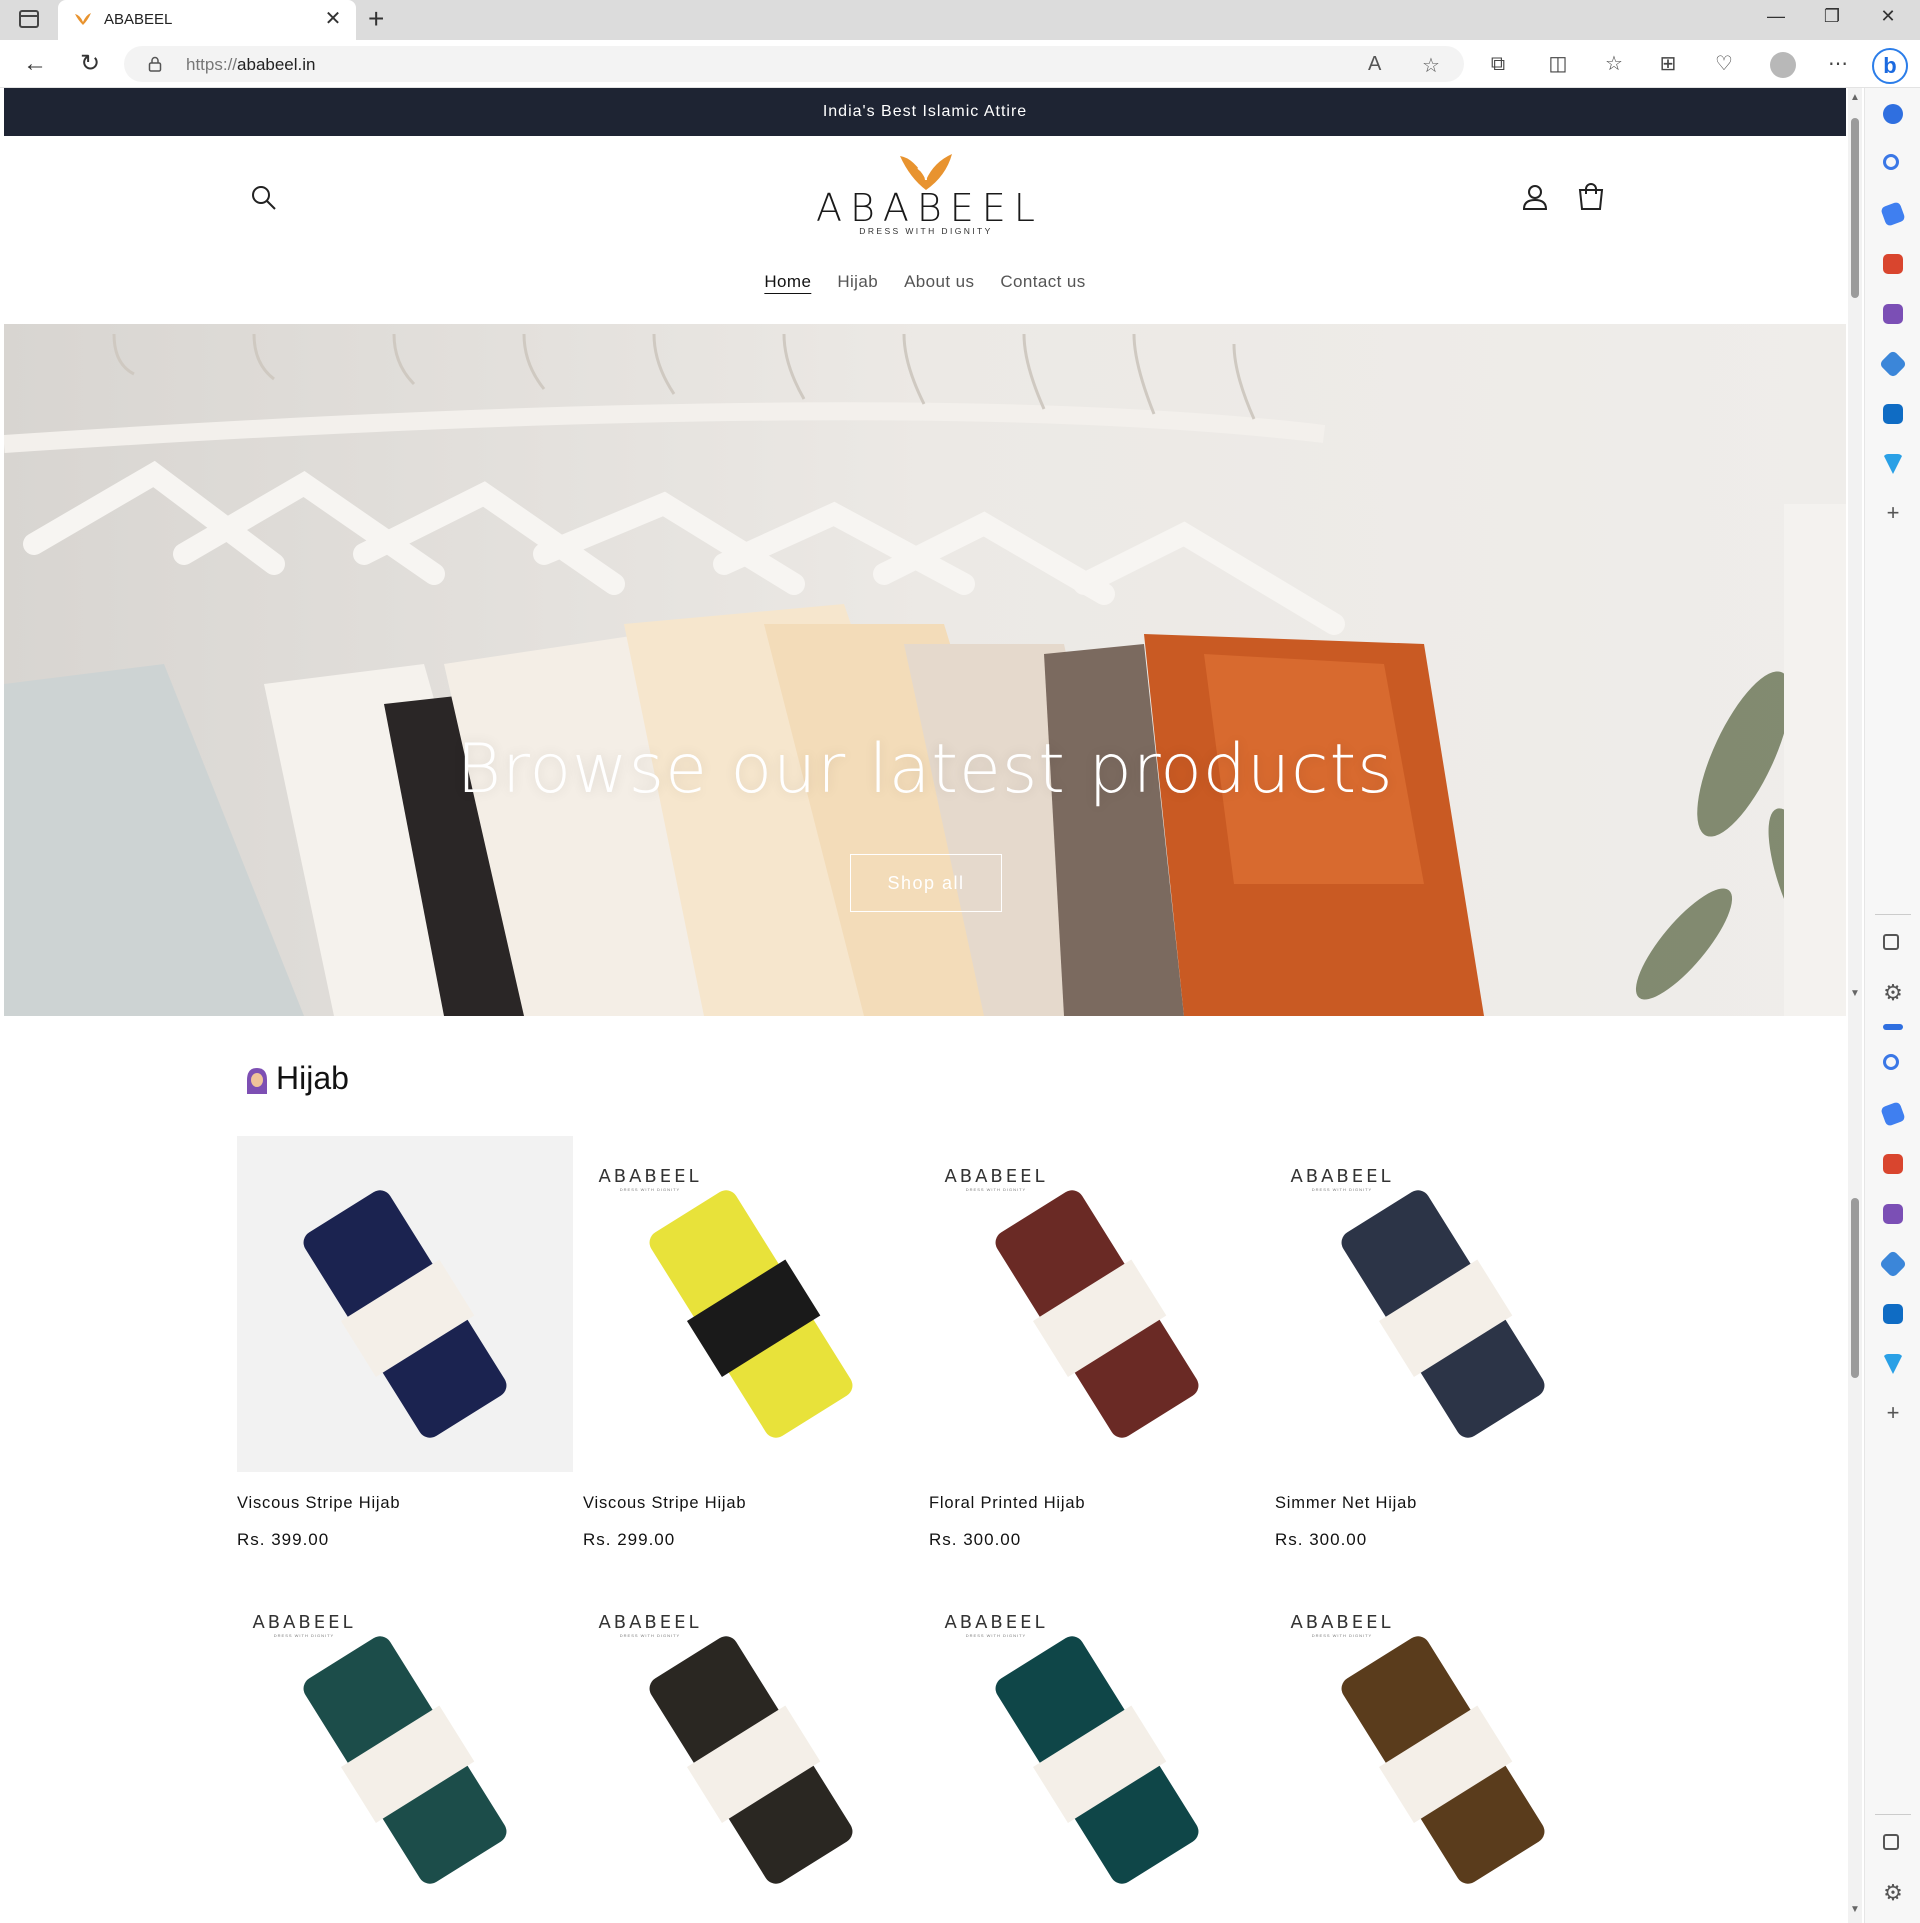 Image resolution: width=1920 pixels, height=1923 pixels. I want to click on logo-wordmark: ABABEEL, so click(929, 208).